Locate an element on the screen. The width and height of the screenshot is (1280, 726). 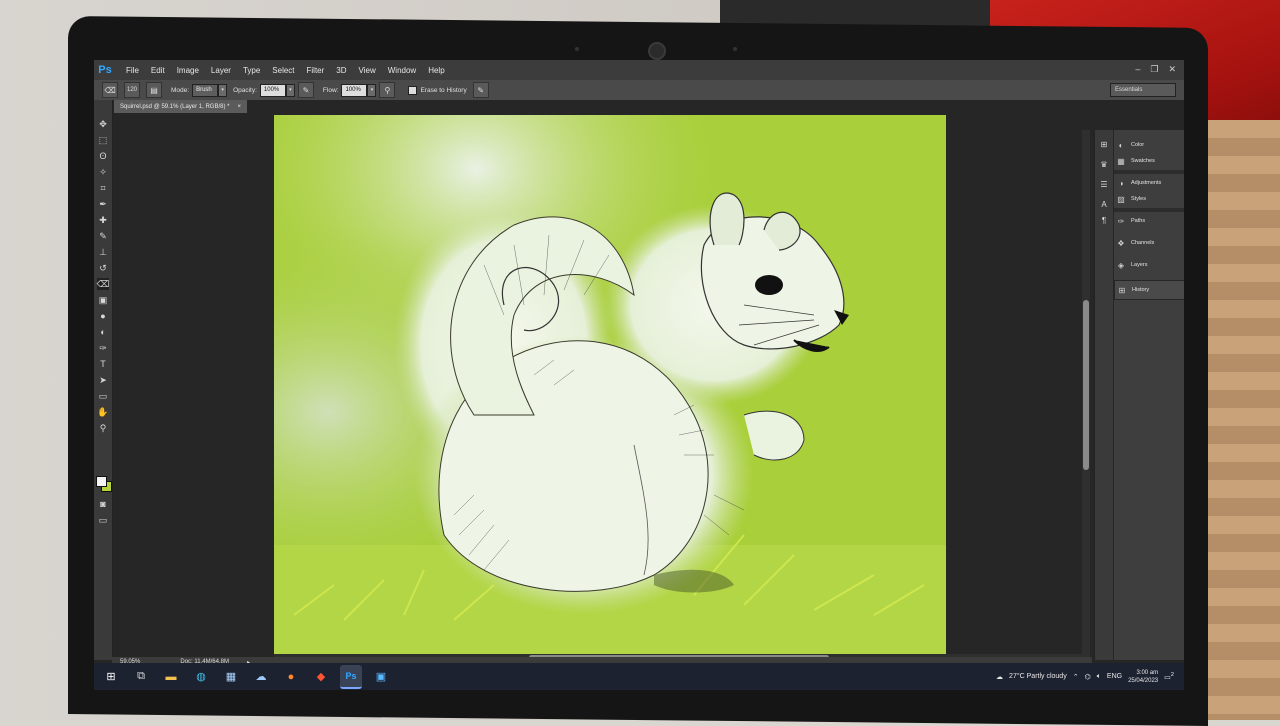
window-controls: – ❐ ✕ is located at coordinates (1155, 69).